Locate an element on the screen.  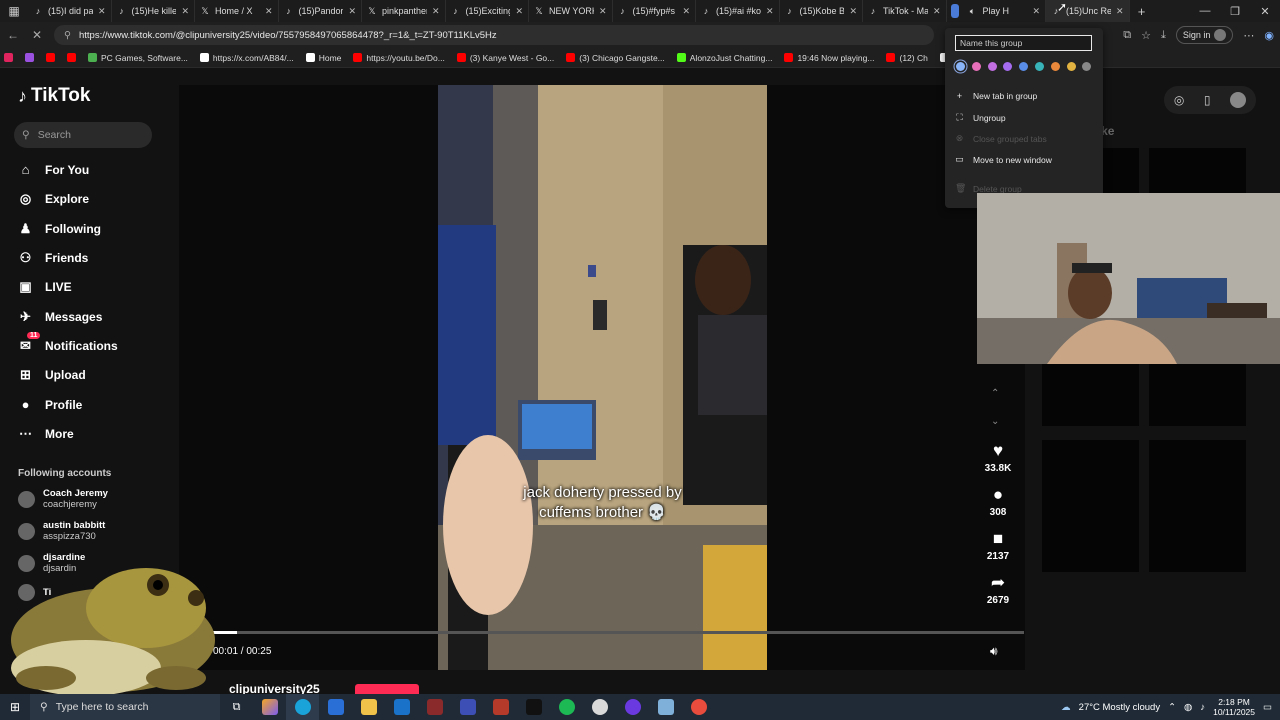
chrome-app-icon is located at coordinates (698, 707).